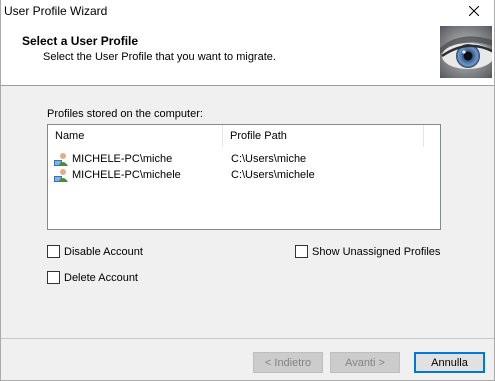  I want to click on cancel-button: Annulla, so click(449, 362).